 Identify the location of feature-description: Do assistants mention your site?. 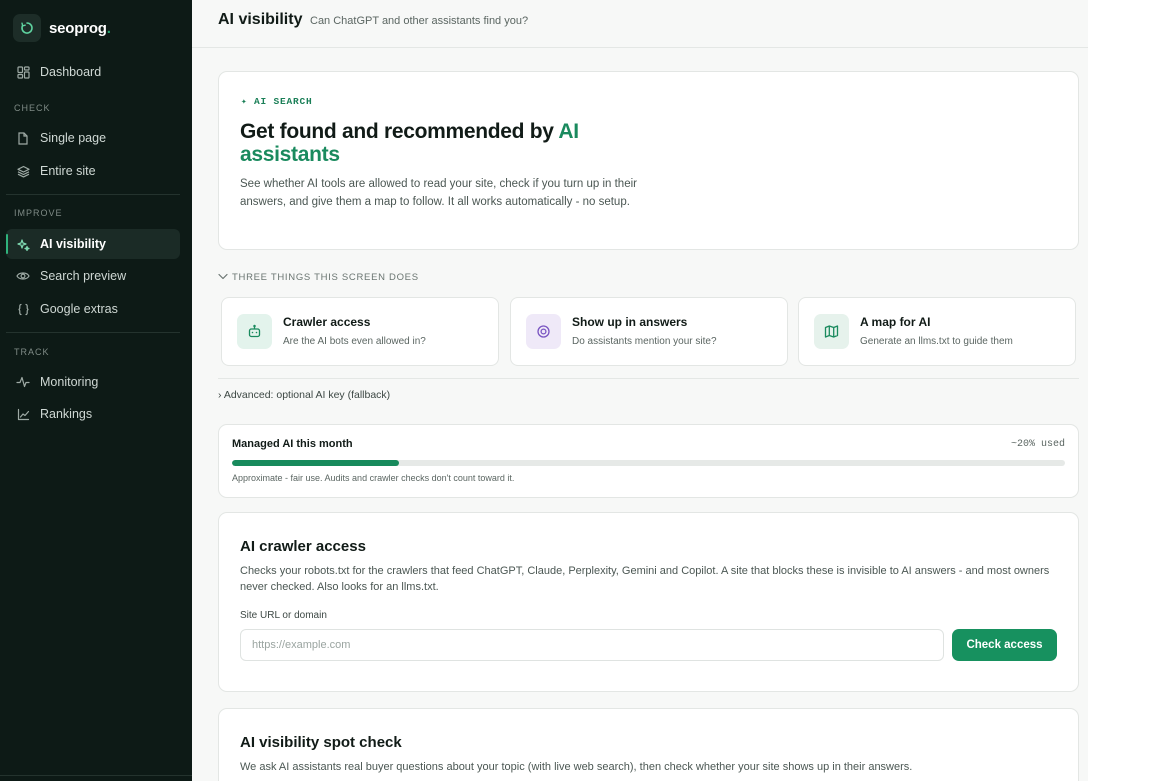
(644, 341).